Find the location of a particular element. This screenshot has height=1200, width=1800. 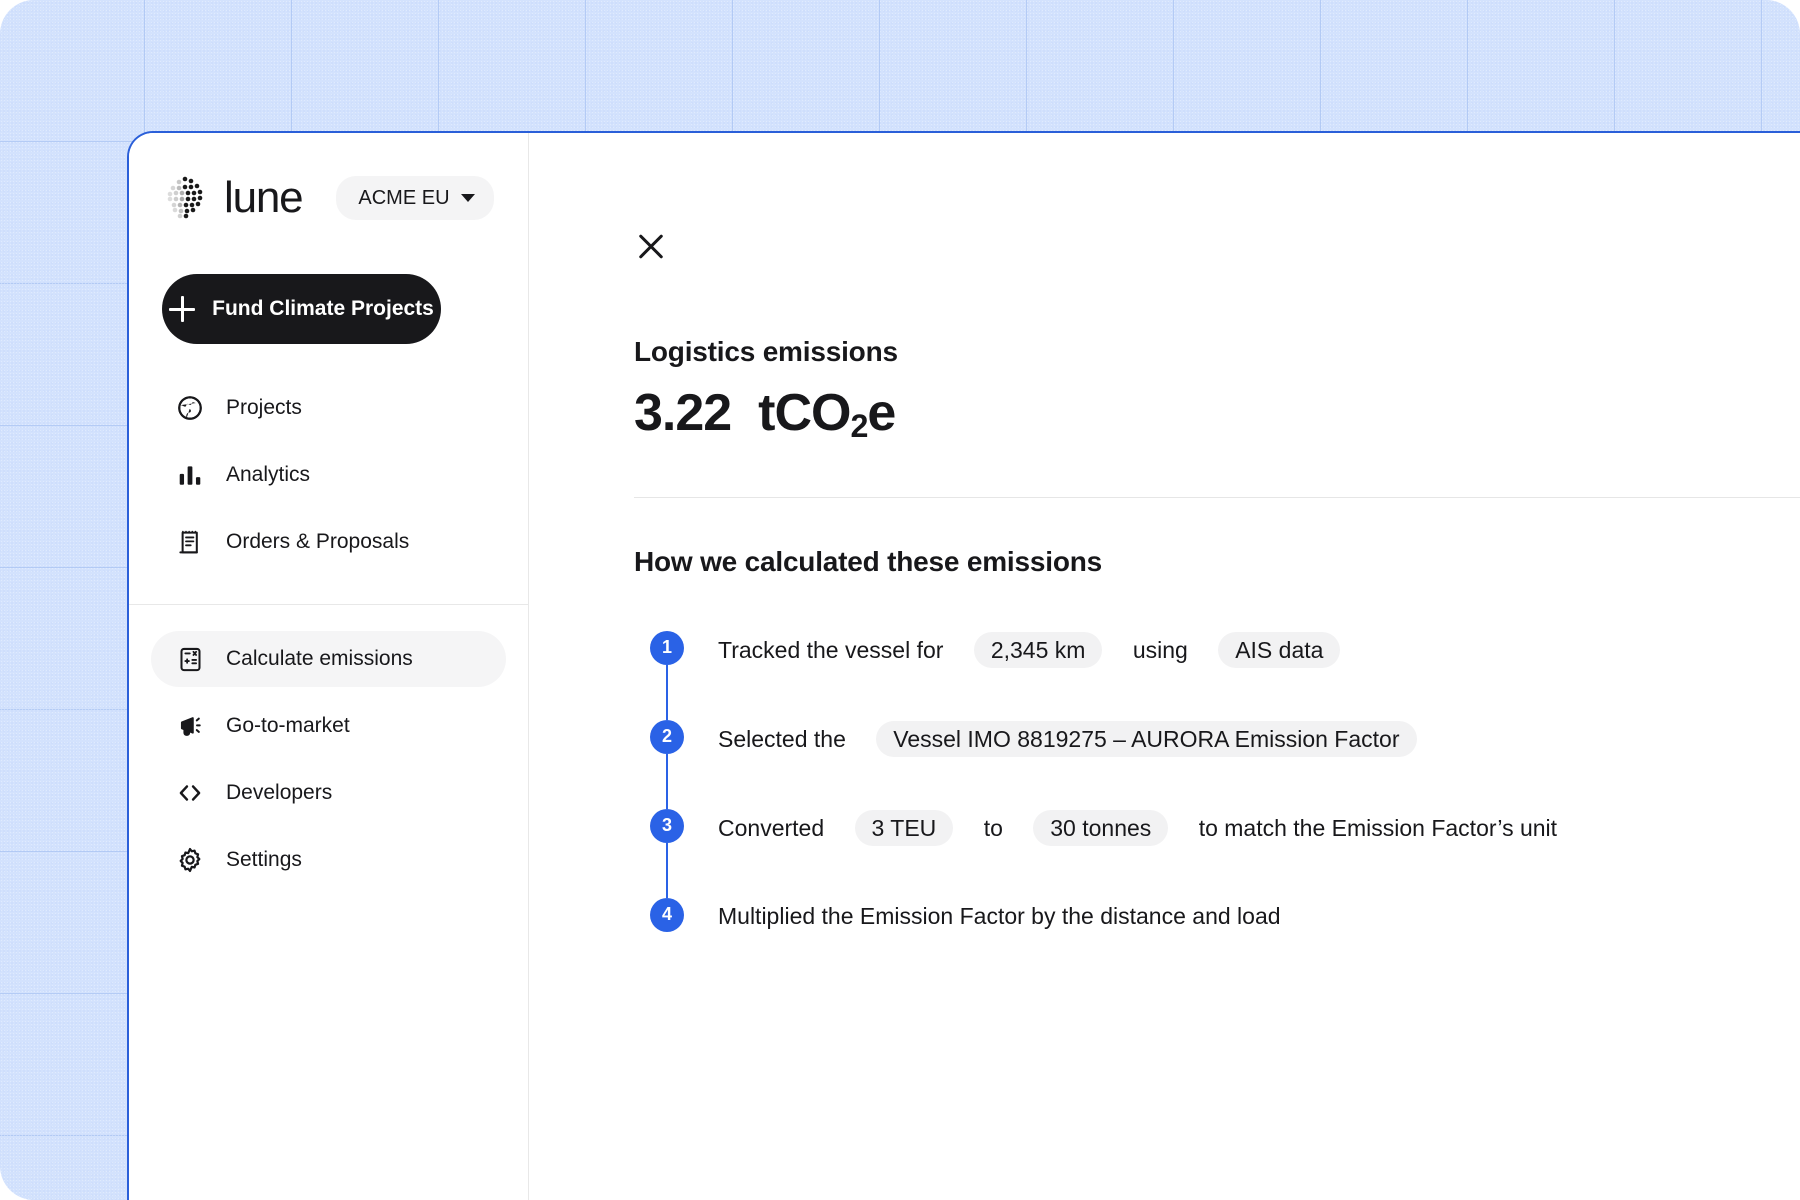

org-selector: ACME EU is located at coordinates (415, 198).